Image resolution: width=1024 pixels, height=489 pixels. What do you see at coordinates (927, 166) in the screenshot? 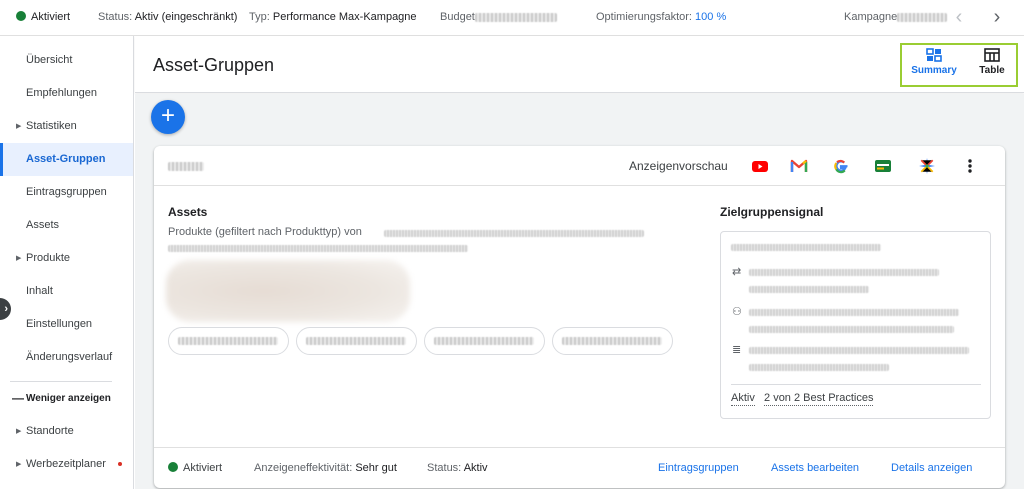
I see `discover-icon` at bounding box center [927, 166].